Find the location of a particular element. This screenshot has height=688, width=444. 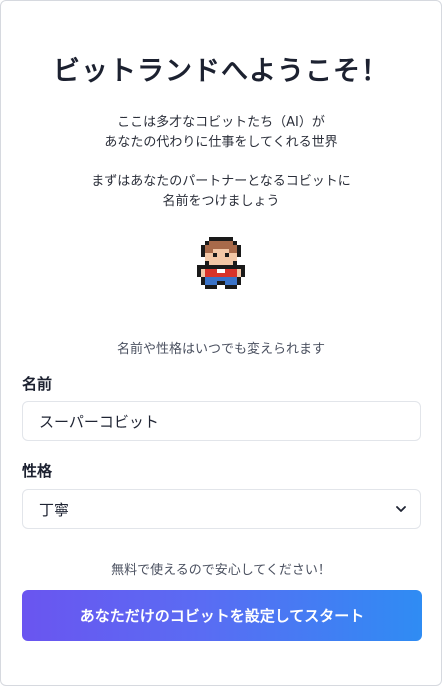

intro-text-1: ここは多才なコビットたち（AI）が あなたの代わりに仕事をしてくれる世界 is located at coordinates (221, 133).